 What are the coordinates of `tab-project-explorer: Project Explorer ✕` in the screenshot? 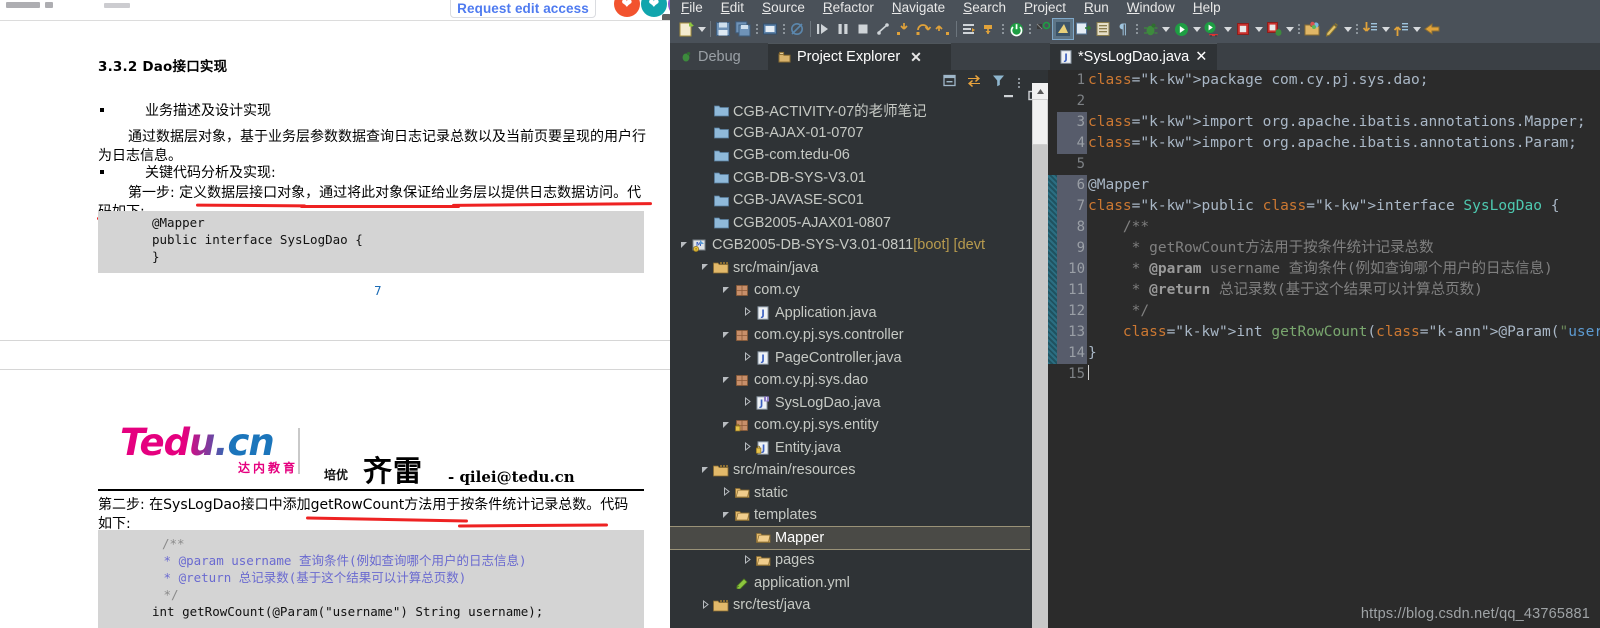 It's located at (859, 56).